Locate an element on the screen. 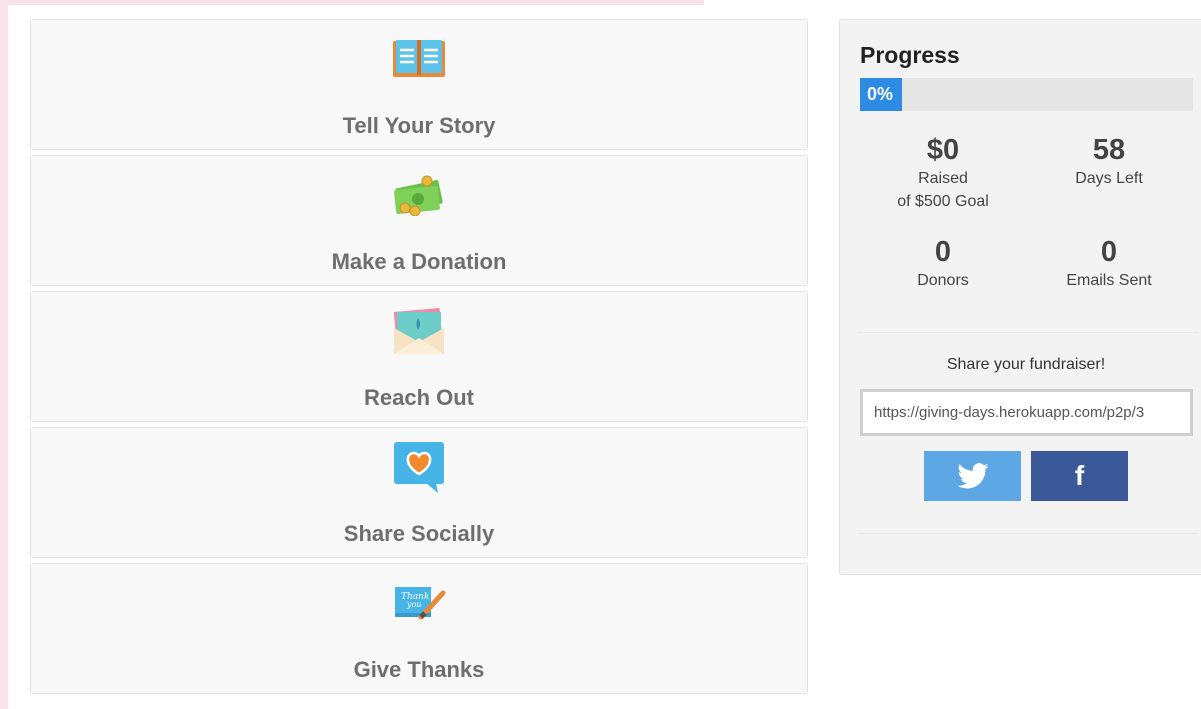 Image resolution: width=1201 pixels, height=709 pixels. step-give-thanks: Thank you Give Thanks is located at coordinates (419, 628).